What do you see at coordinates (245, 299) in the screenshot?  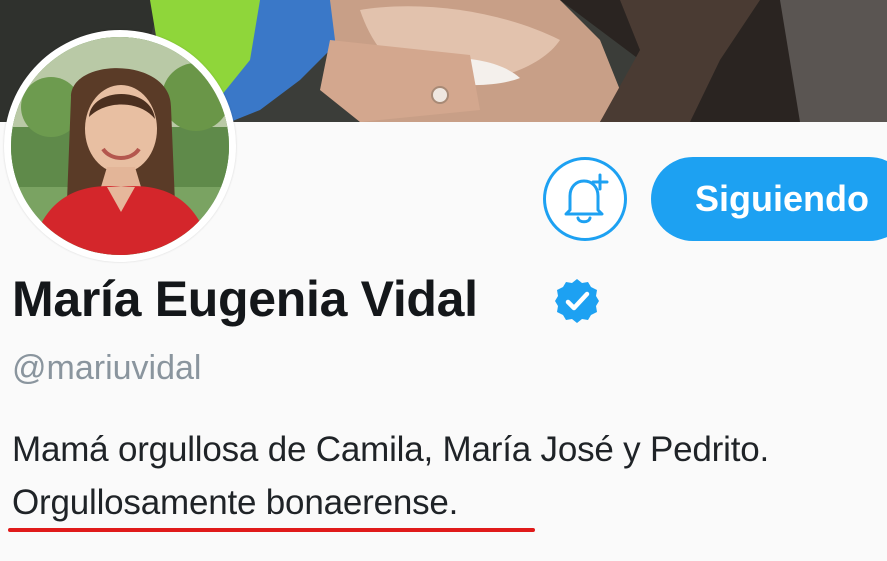 I see `display-name: María Eugenia Vidal` at bounding box center [245, 299].